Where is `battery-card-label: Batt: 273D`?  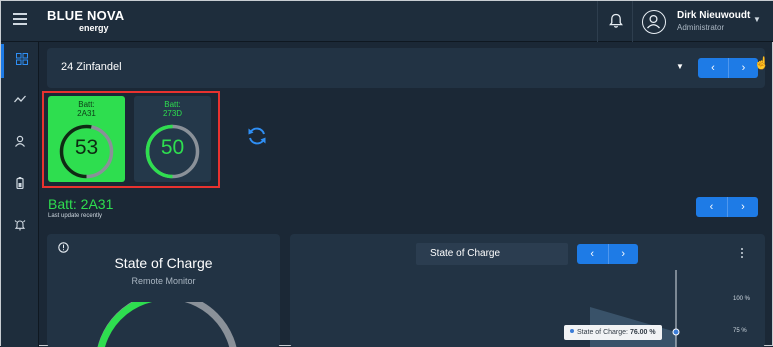
battery-card-label: Batt: 273D is located at coordinates (172, 109).